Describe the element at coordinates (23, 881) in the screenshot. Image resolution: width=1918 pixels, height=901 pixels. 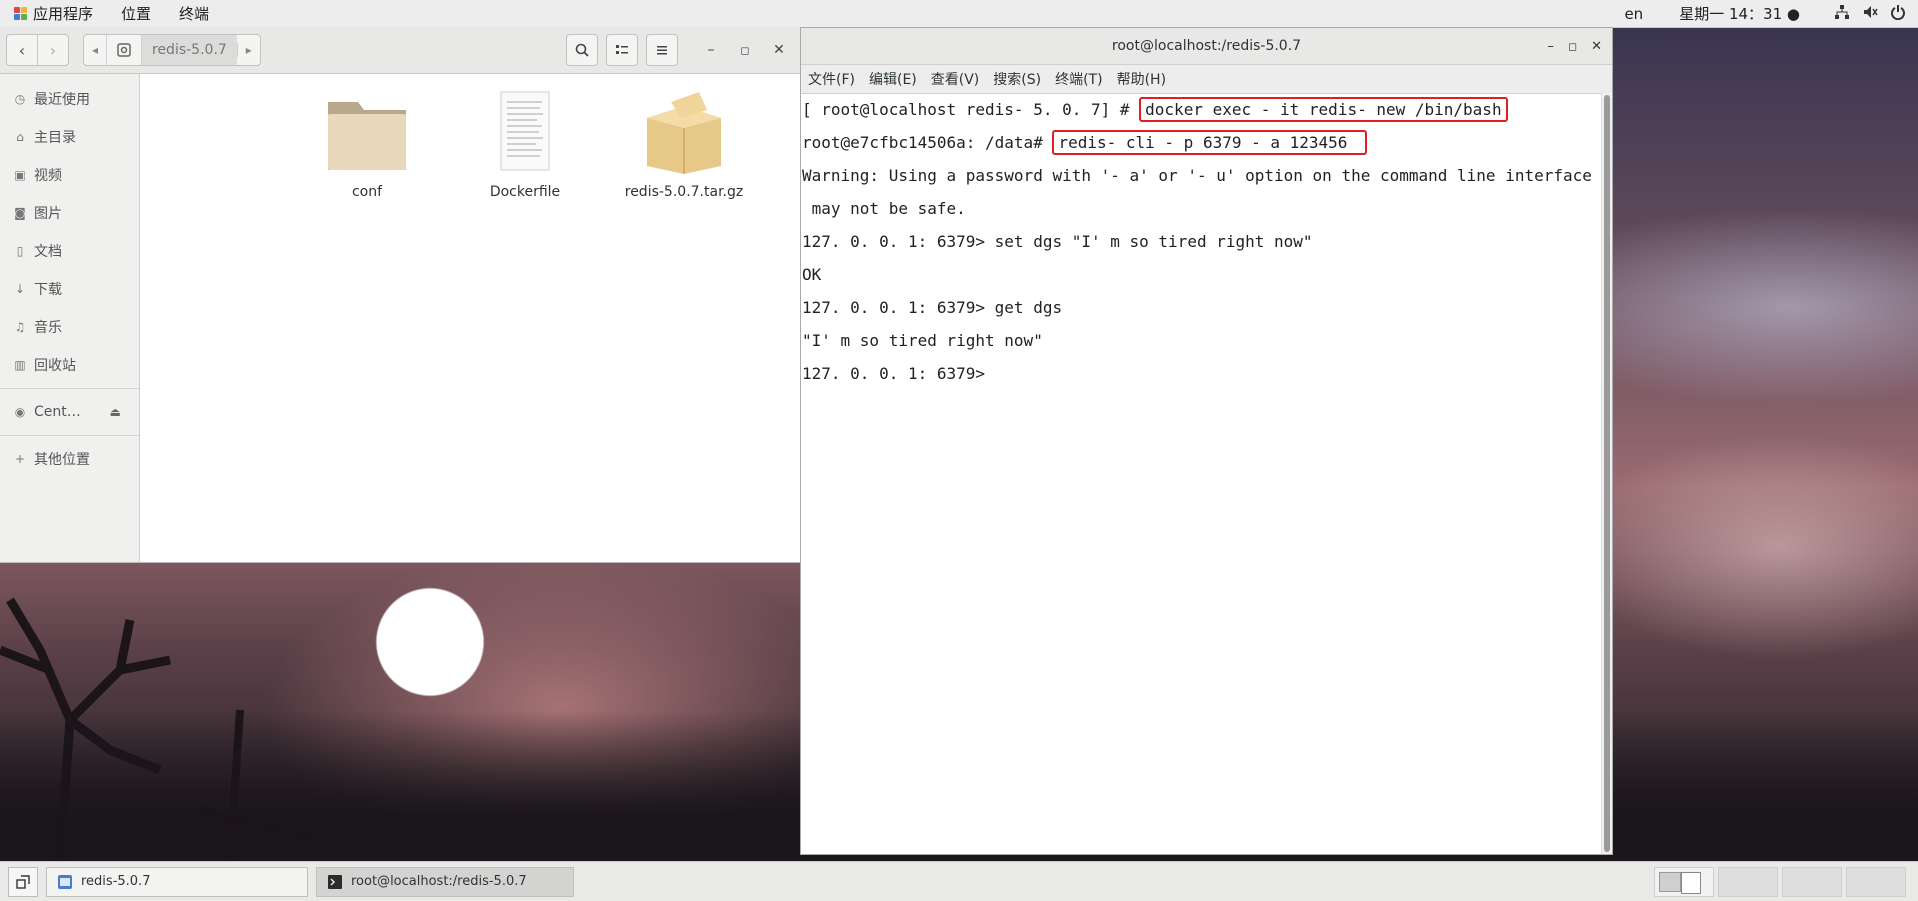
I see `show-desktop-button` at that location.